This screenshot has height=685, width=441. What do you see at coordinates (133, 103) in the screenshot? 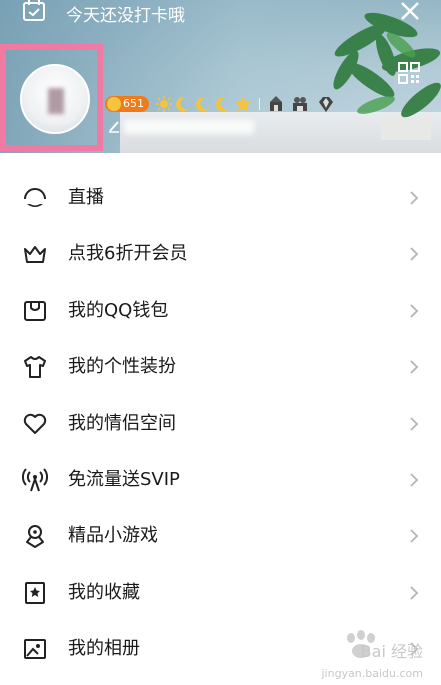
I see `level-number: 651` at bounding box center [133, 103].